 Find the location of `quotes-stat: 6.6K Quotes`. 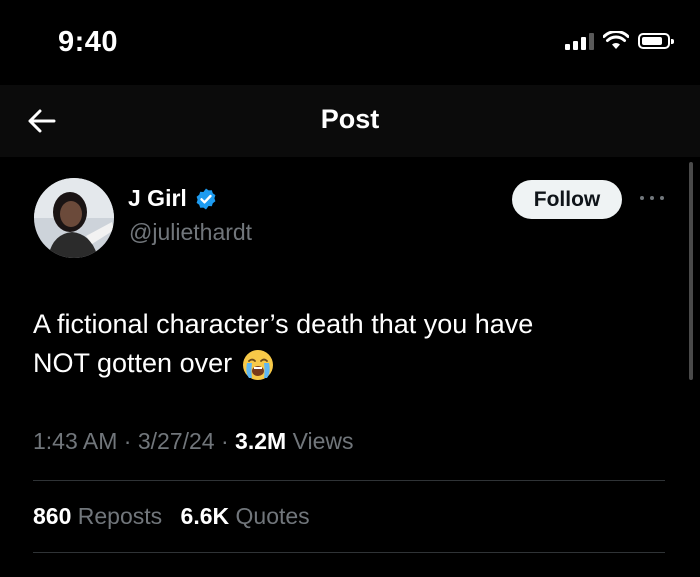

quotes-stat: 6.6K Quotes is located at coordinates (245, 516).